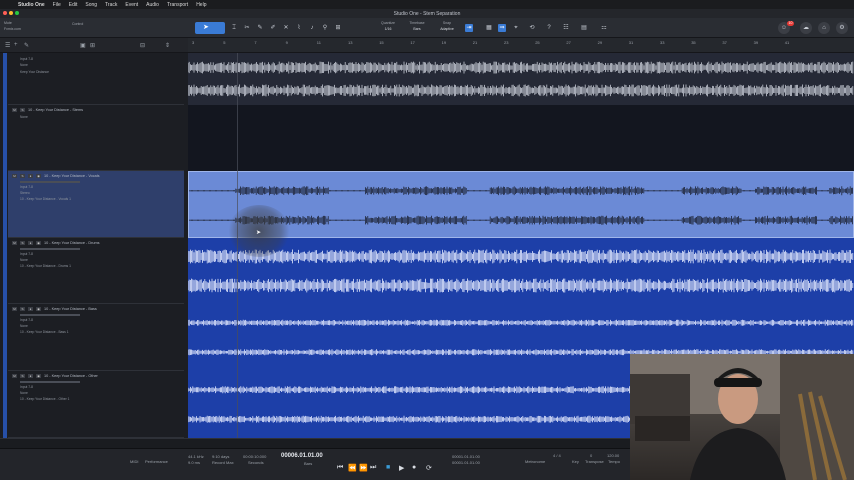  I want to click on quantize-value: 1/16, so click(388, 29).